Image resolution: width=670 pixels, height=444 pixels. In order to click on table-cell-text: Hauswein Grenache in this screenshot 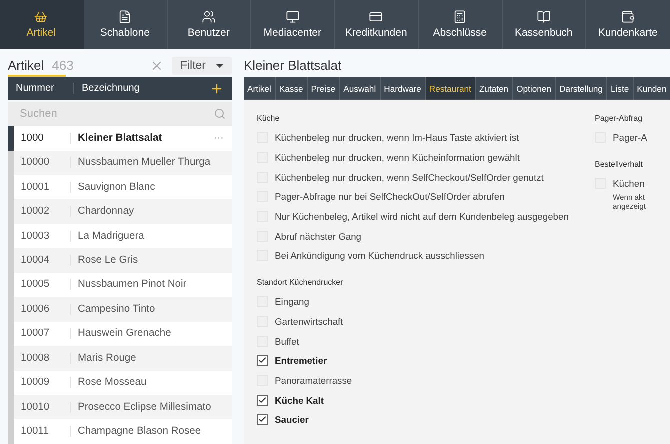, I will do `click(124, 334)`.